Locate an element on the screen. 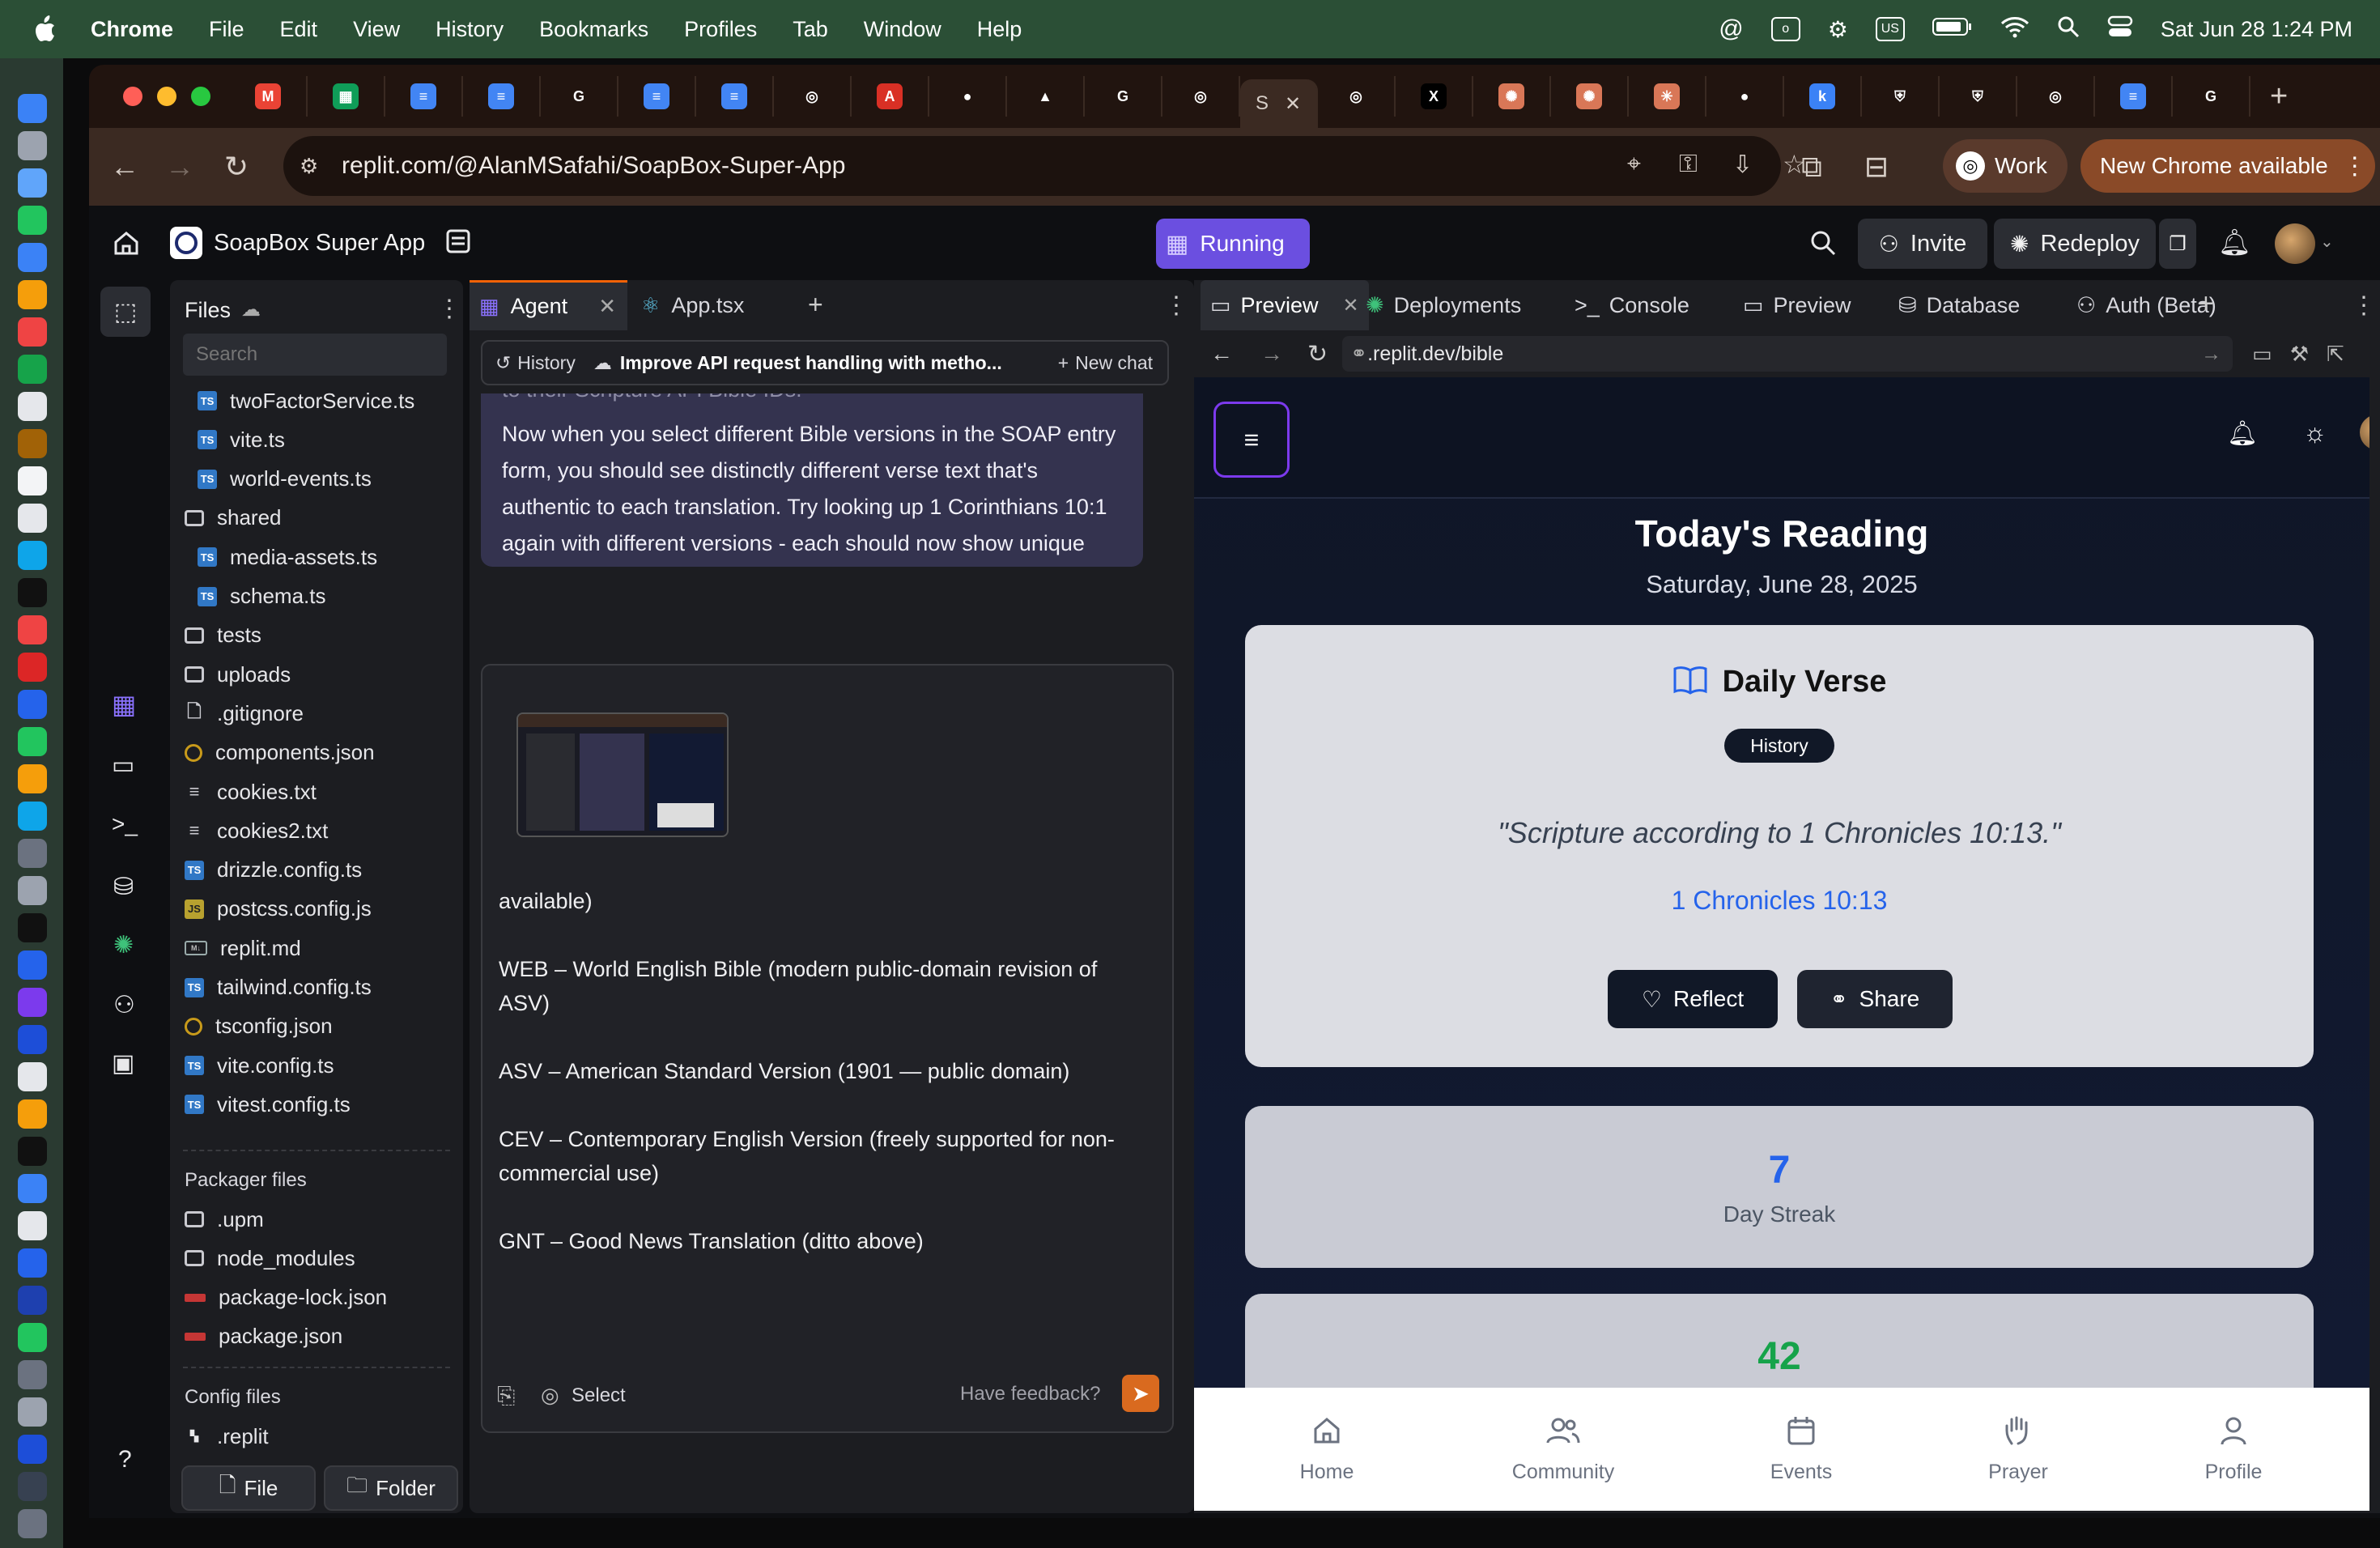 The width and height of the screenshot is (2380, 1548). preview-tab: ▭ Preview ✕ is located at coordinates (1285, 305).